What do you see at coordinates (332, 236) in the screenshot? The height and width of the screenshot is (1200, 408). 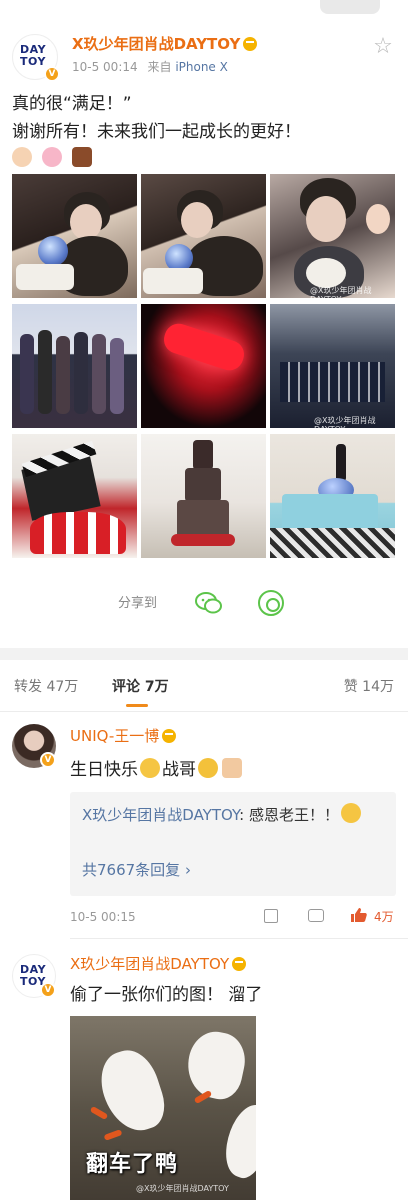 I see `photo-3: @X玖少年团肖战DAYTOY` at bounding box center [332, 236].